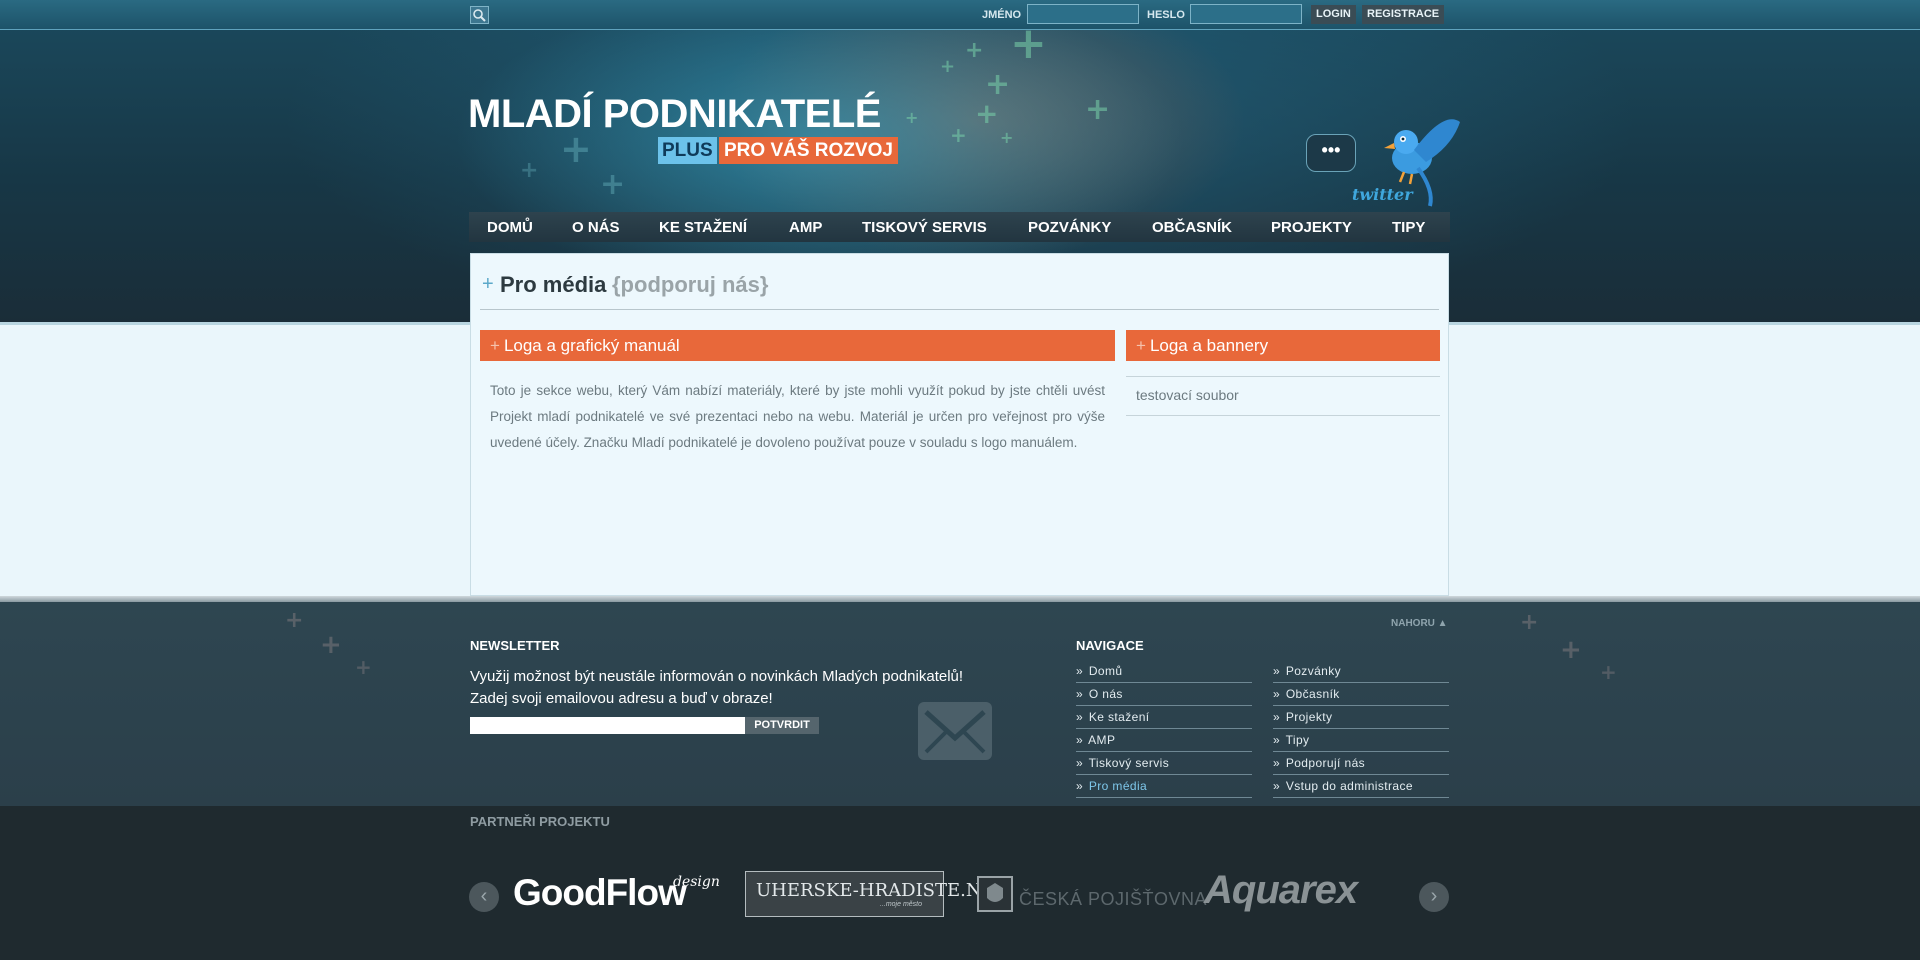 The height and width of the screenshot is (960, 1920). I want to click on partners-heading: PARTNEŘI PROJEKTU, so click(540, 821).